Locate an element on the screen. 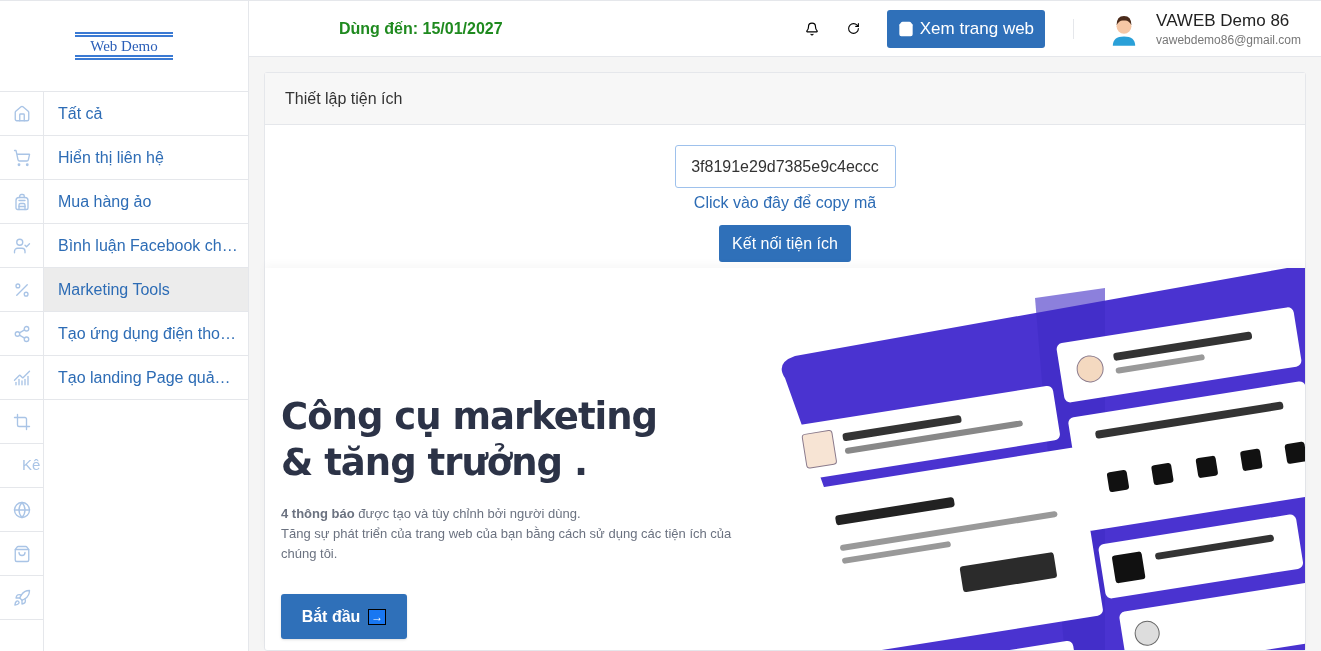 The height and width of the screenshot is (651, 1321). bell-icon is located at coordinates (811, 28).